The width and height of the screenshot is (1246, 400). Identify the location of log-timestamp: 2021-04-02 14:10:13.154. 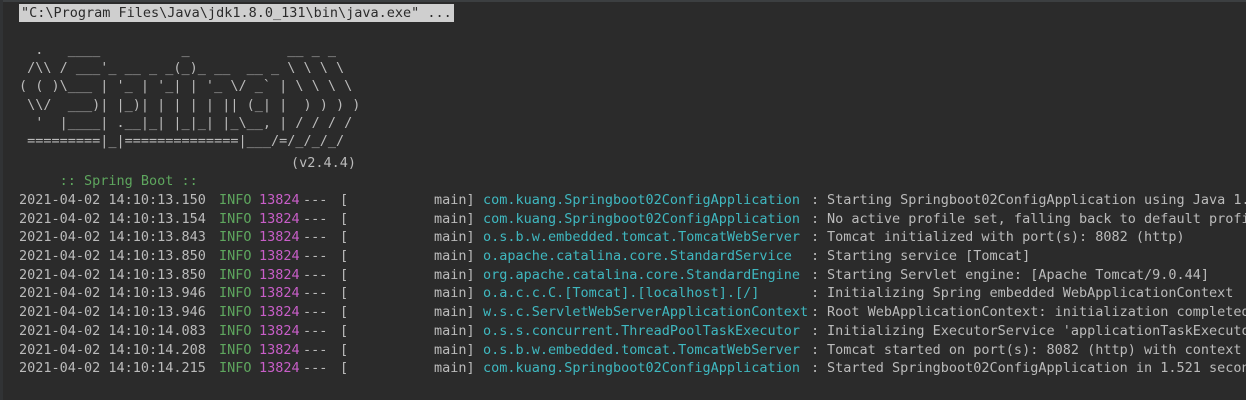
(112, 219).